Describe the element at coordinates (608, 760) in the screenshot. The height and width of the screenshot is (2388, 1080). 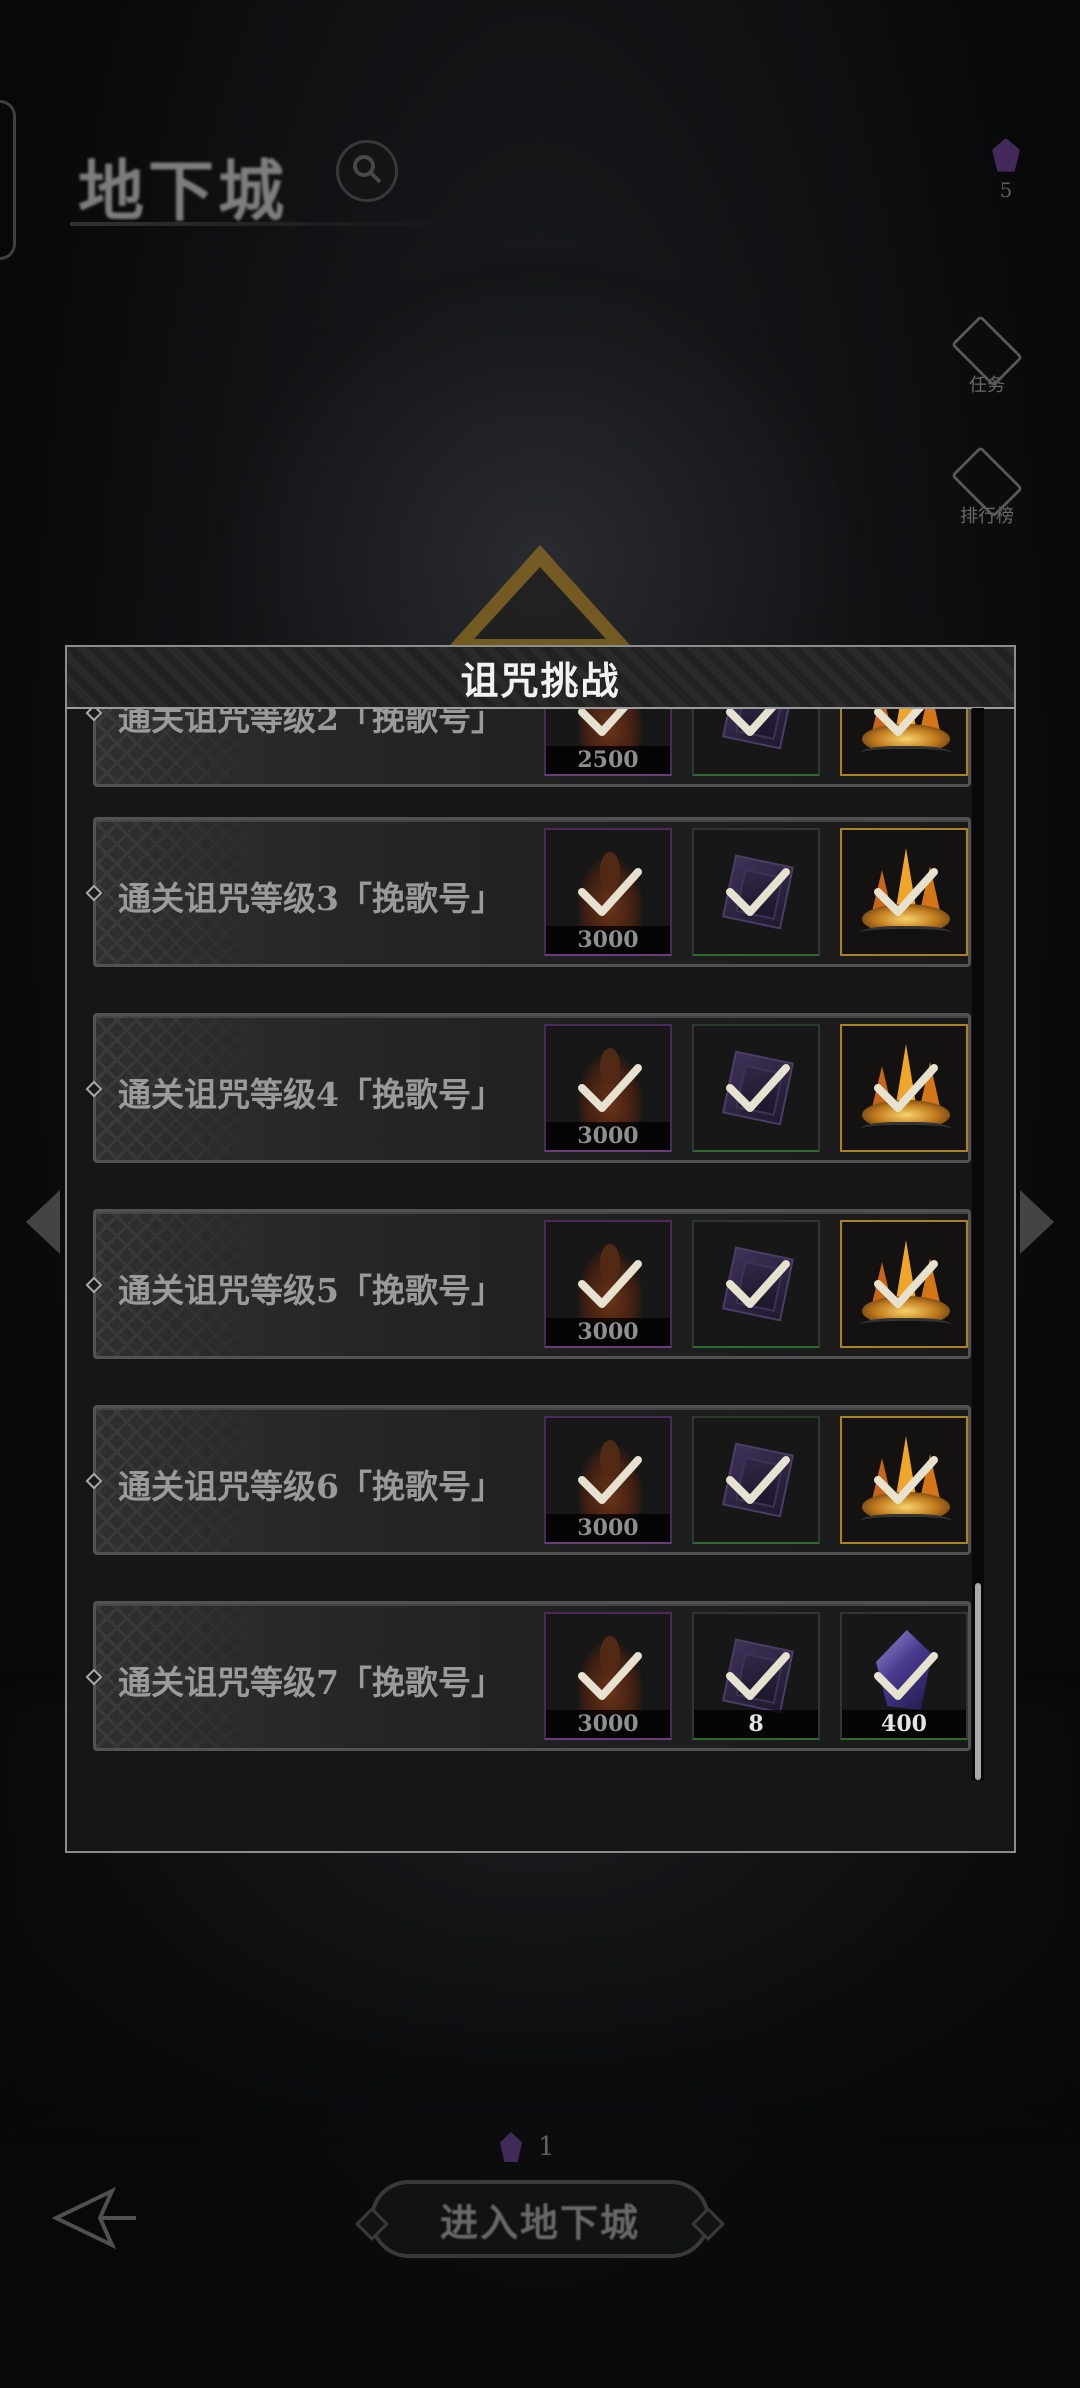
I see `reward-amount: 2500` at that location.